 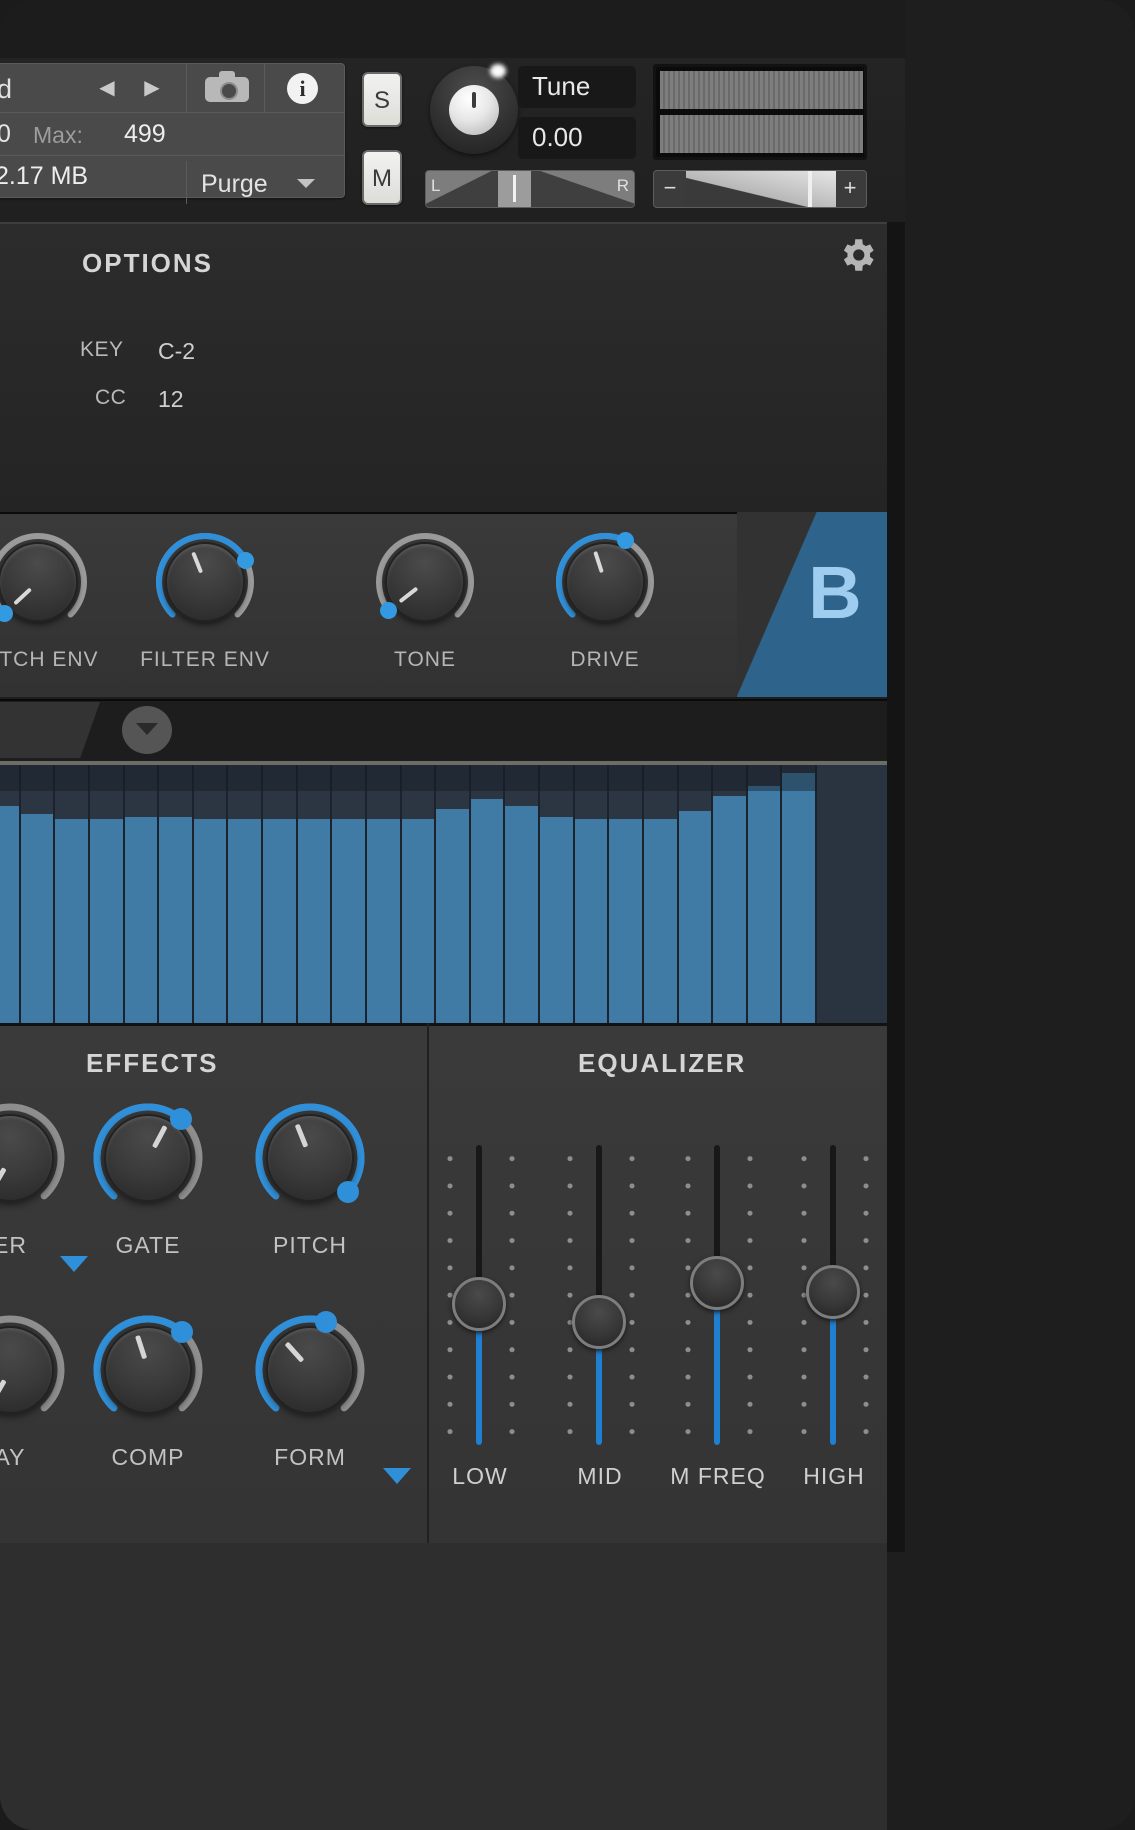 I want to click on info-cell: i, so click(x=304, y=88).